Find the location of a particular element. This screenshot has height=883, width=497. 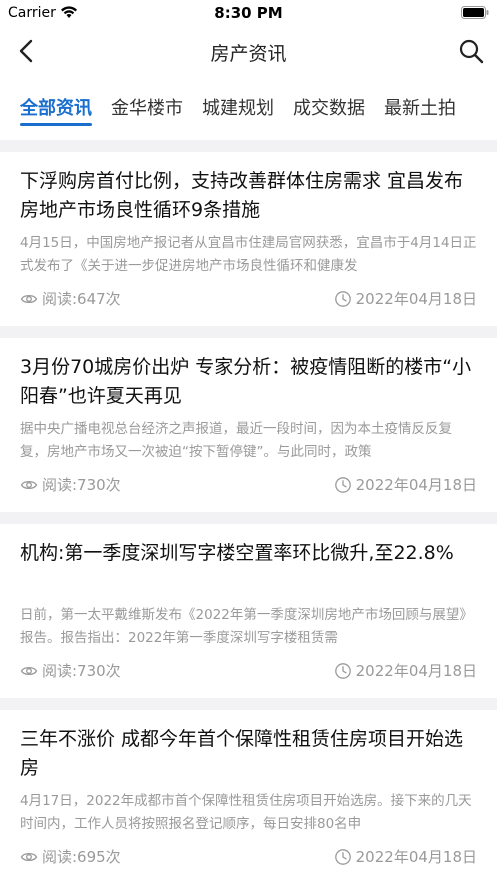

navigation-bar: 房产资讯 is located at coordinates (248, 51).